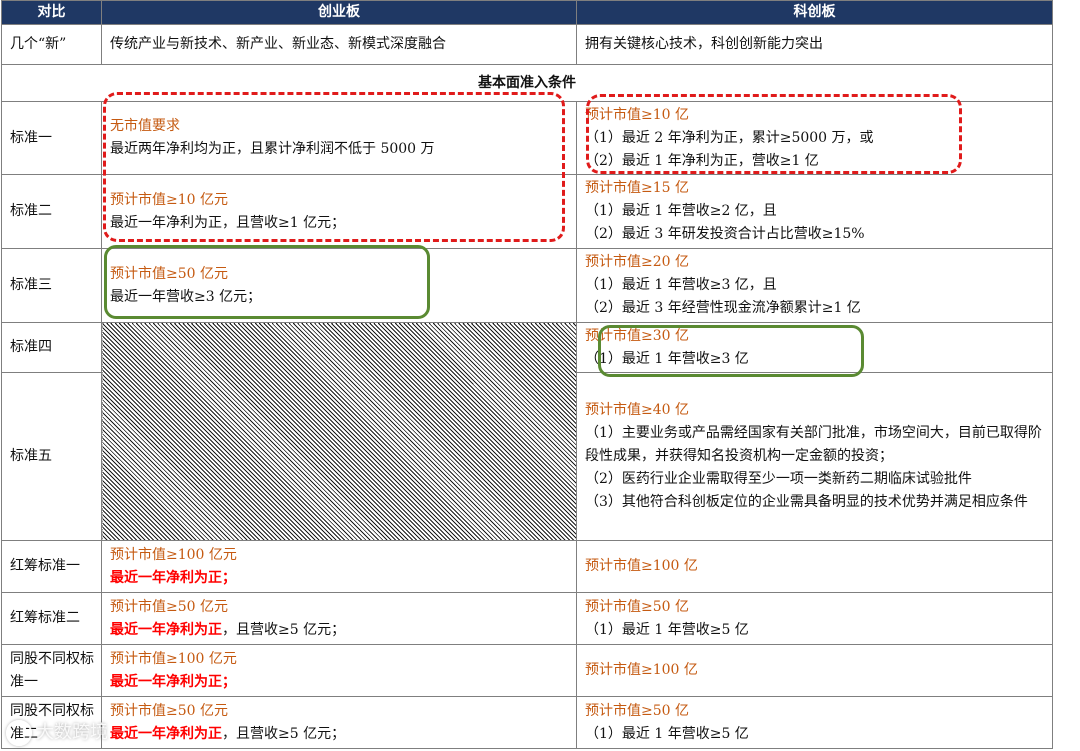  I want to click on cell-line: （1）最近 2 年净利为正，累计≥5000 万，或, so click(818, 138).